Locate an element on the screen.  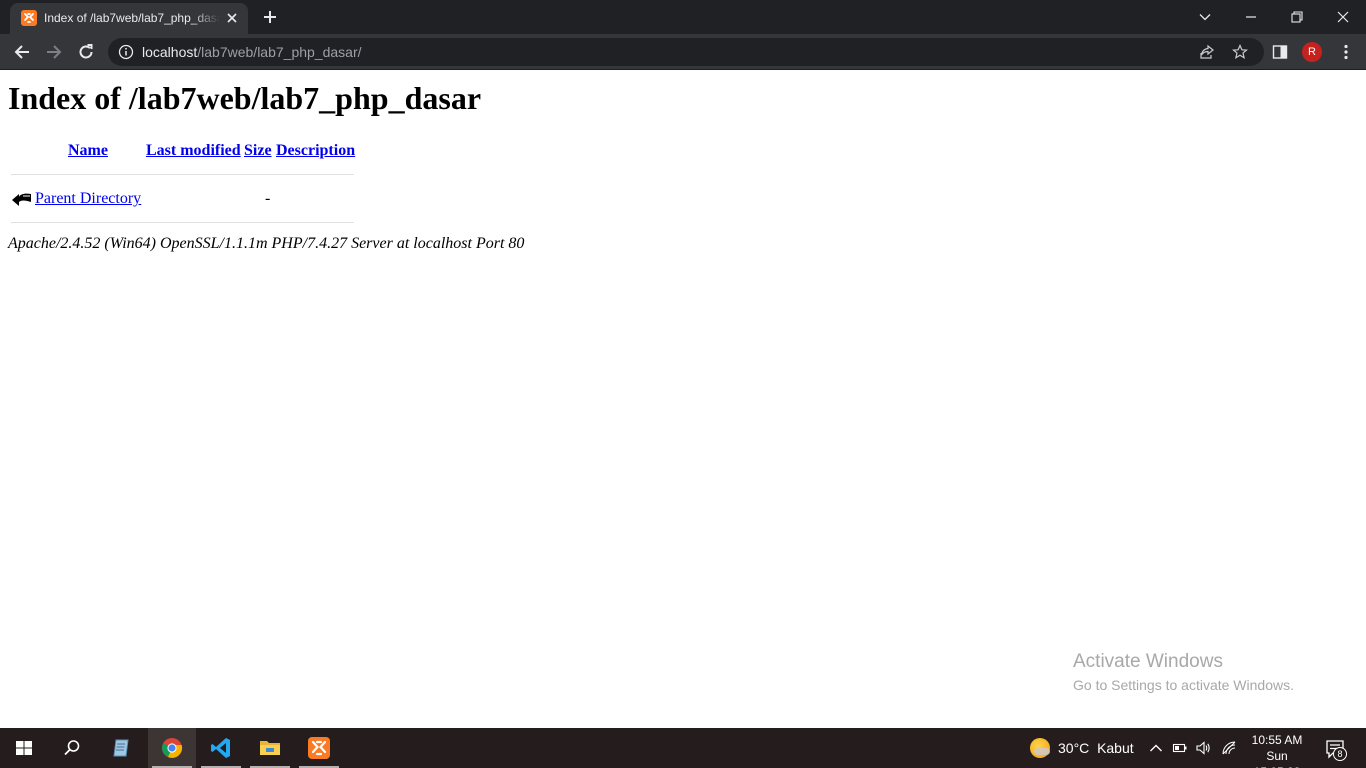
search-icon is located at coordinates (72, 748).